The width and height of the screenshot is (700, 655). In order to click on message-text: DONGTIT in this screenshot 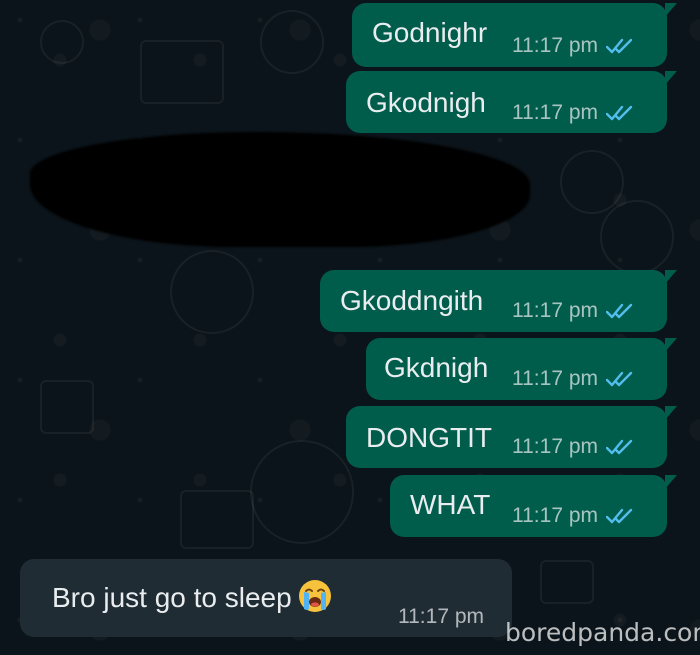, I will do `click(429, 437)`.